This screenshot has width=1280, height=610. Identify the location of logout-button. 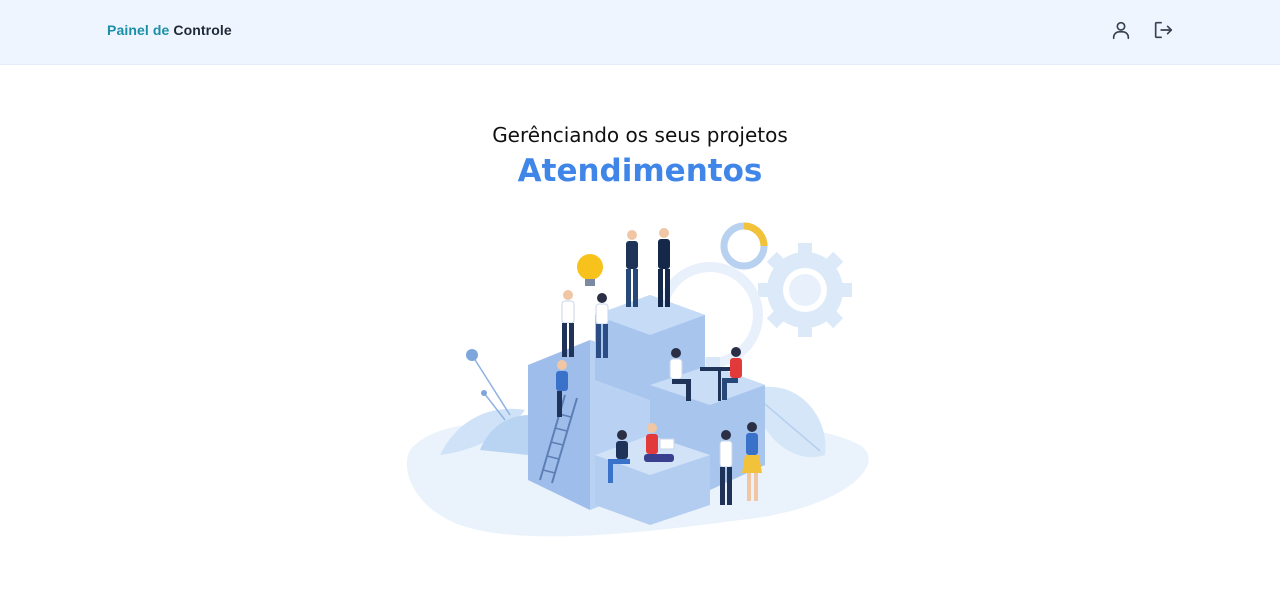
(1163, 32).